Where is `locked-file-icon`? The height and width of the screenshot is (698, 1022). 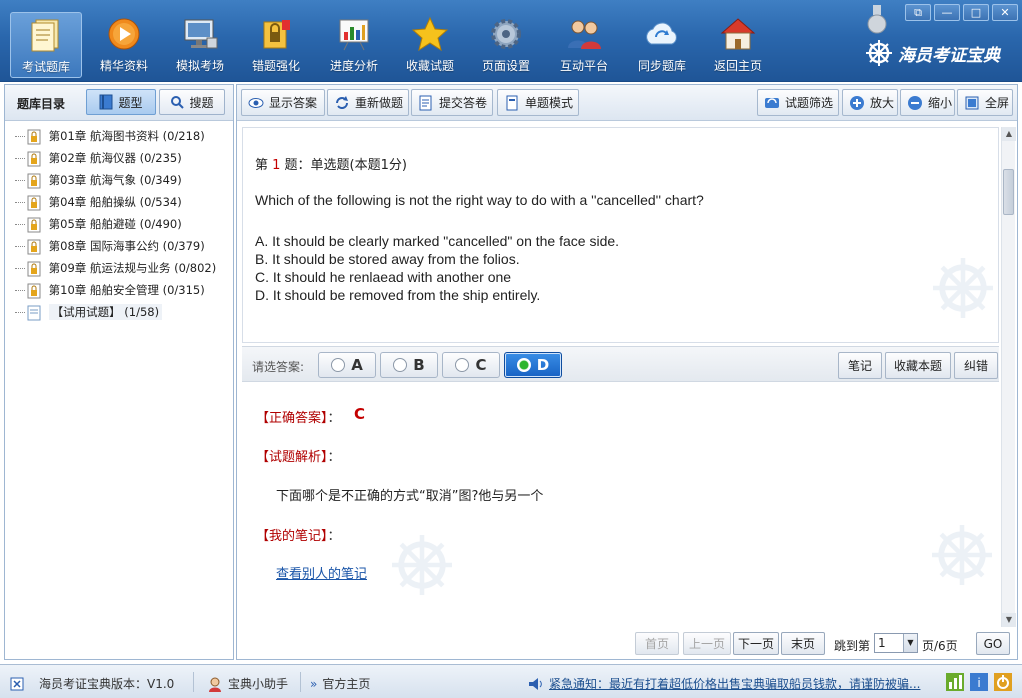
locked-file-icon is located at coordinates (34, 224).